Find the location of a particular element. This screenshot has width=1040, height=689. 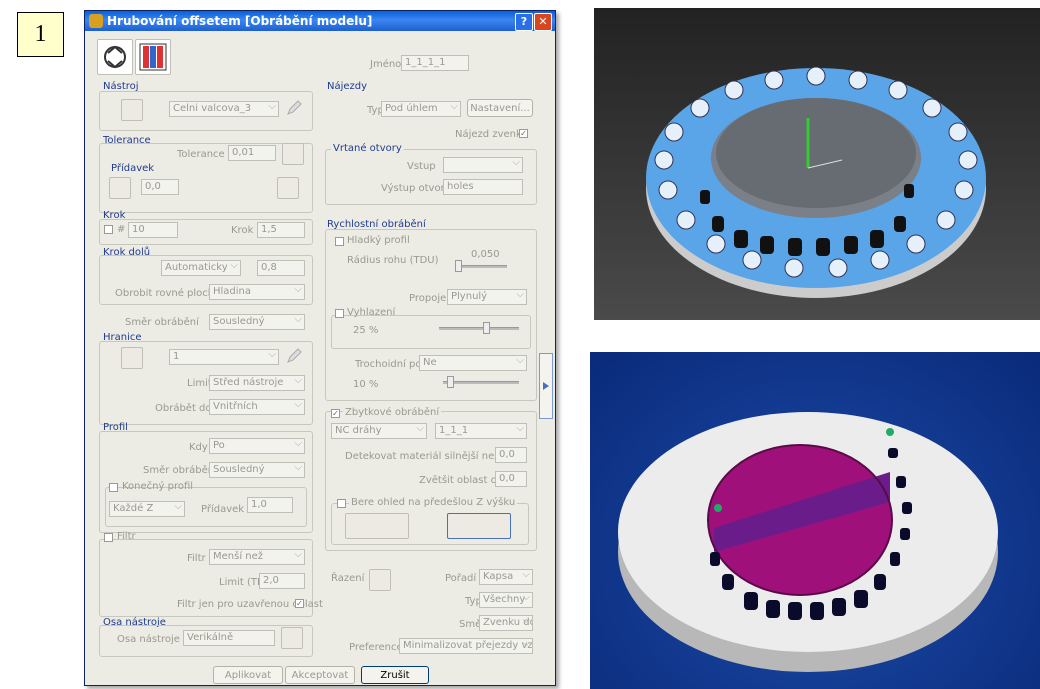

smoothing-knob is located at coordinates (486, 328).